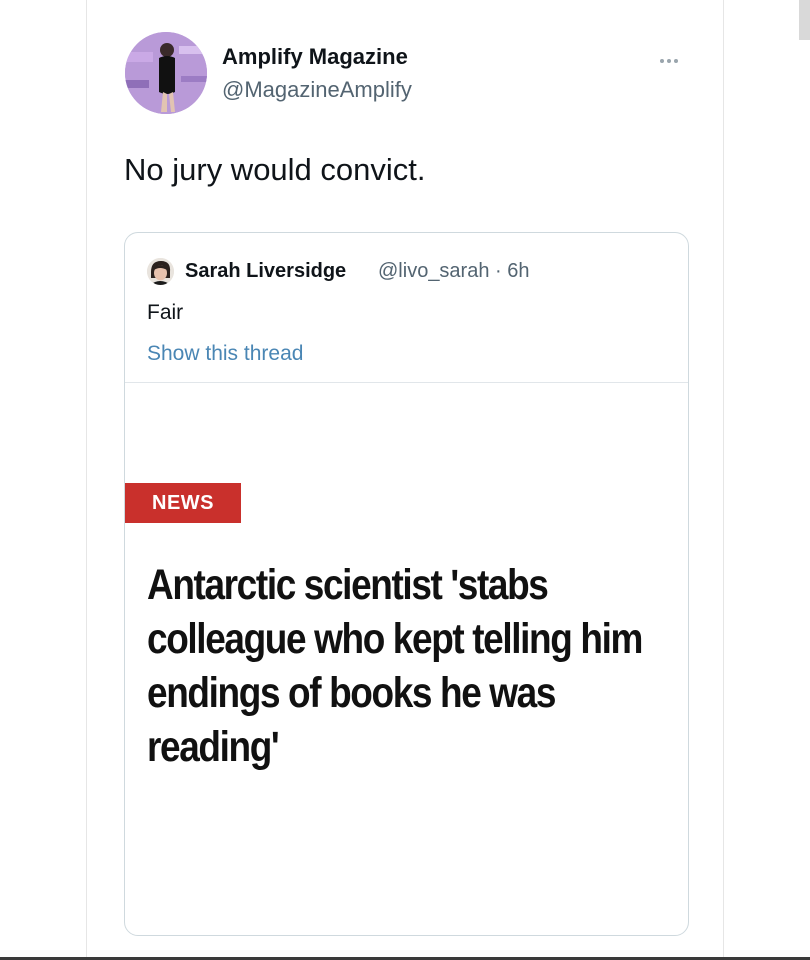  I want to click on author-name: Amplify Magazine, so click(315, 57).